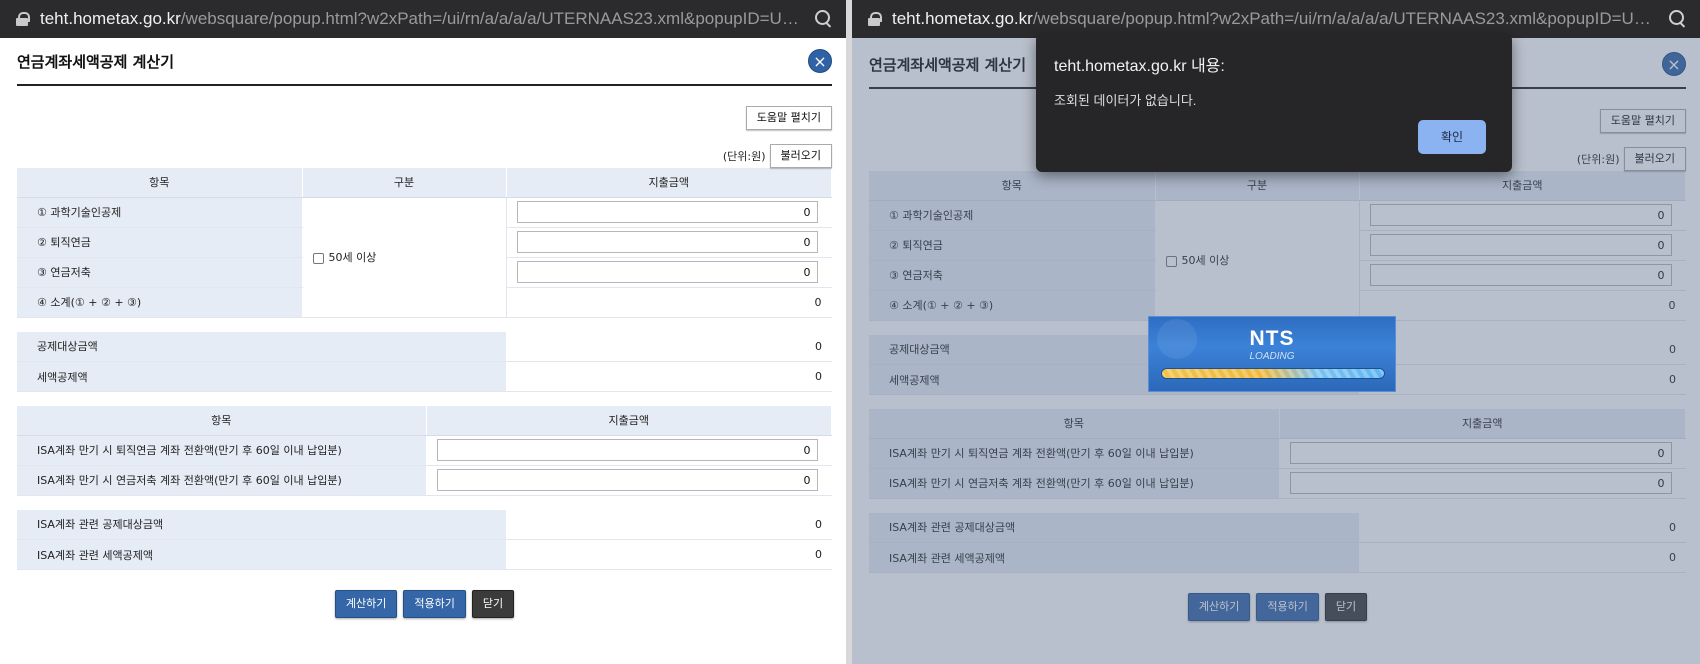  I want to click on alert-confirm-button: 확인, so click(1452, 137).